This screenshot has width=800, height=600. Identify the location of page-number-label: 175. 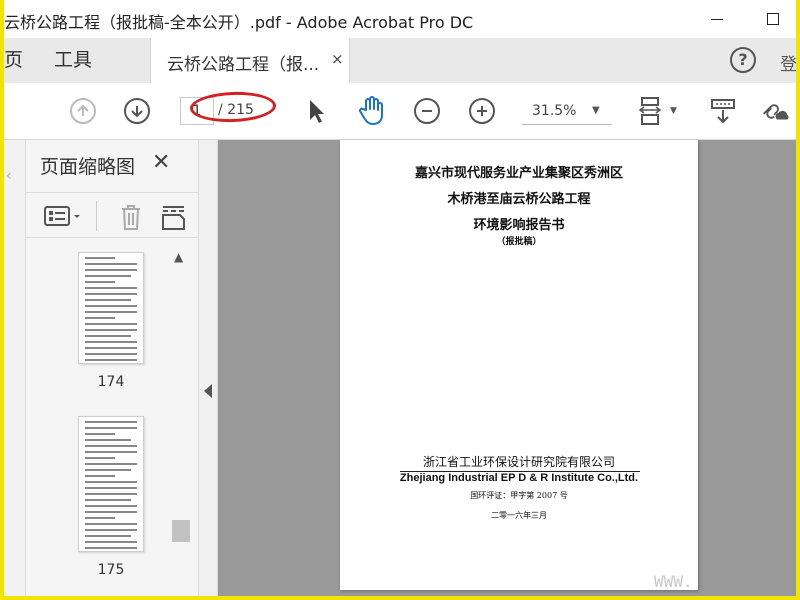
(111, 570).